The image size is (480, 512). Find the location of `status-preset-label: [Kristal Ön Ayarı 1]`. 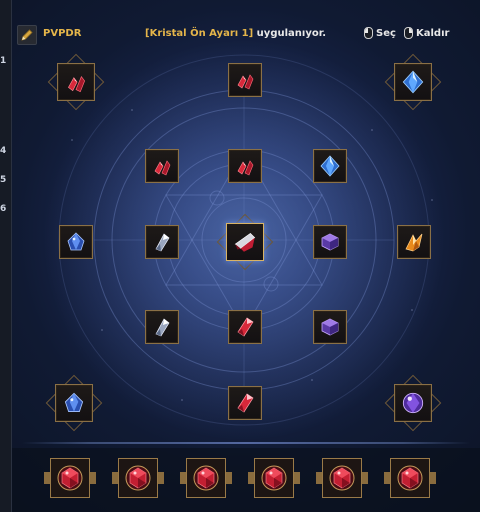

status-preset-label: [Kristal Ön Ayarı 1] is located at coordinates (199, 33).